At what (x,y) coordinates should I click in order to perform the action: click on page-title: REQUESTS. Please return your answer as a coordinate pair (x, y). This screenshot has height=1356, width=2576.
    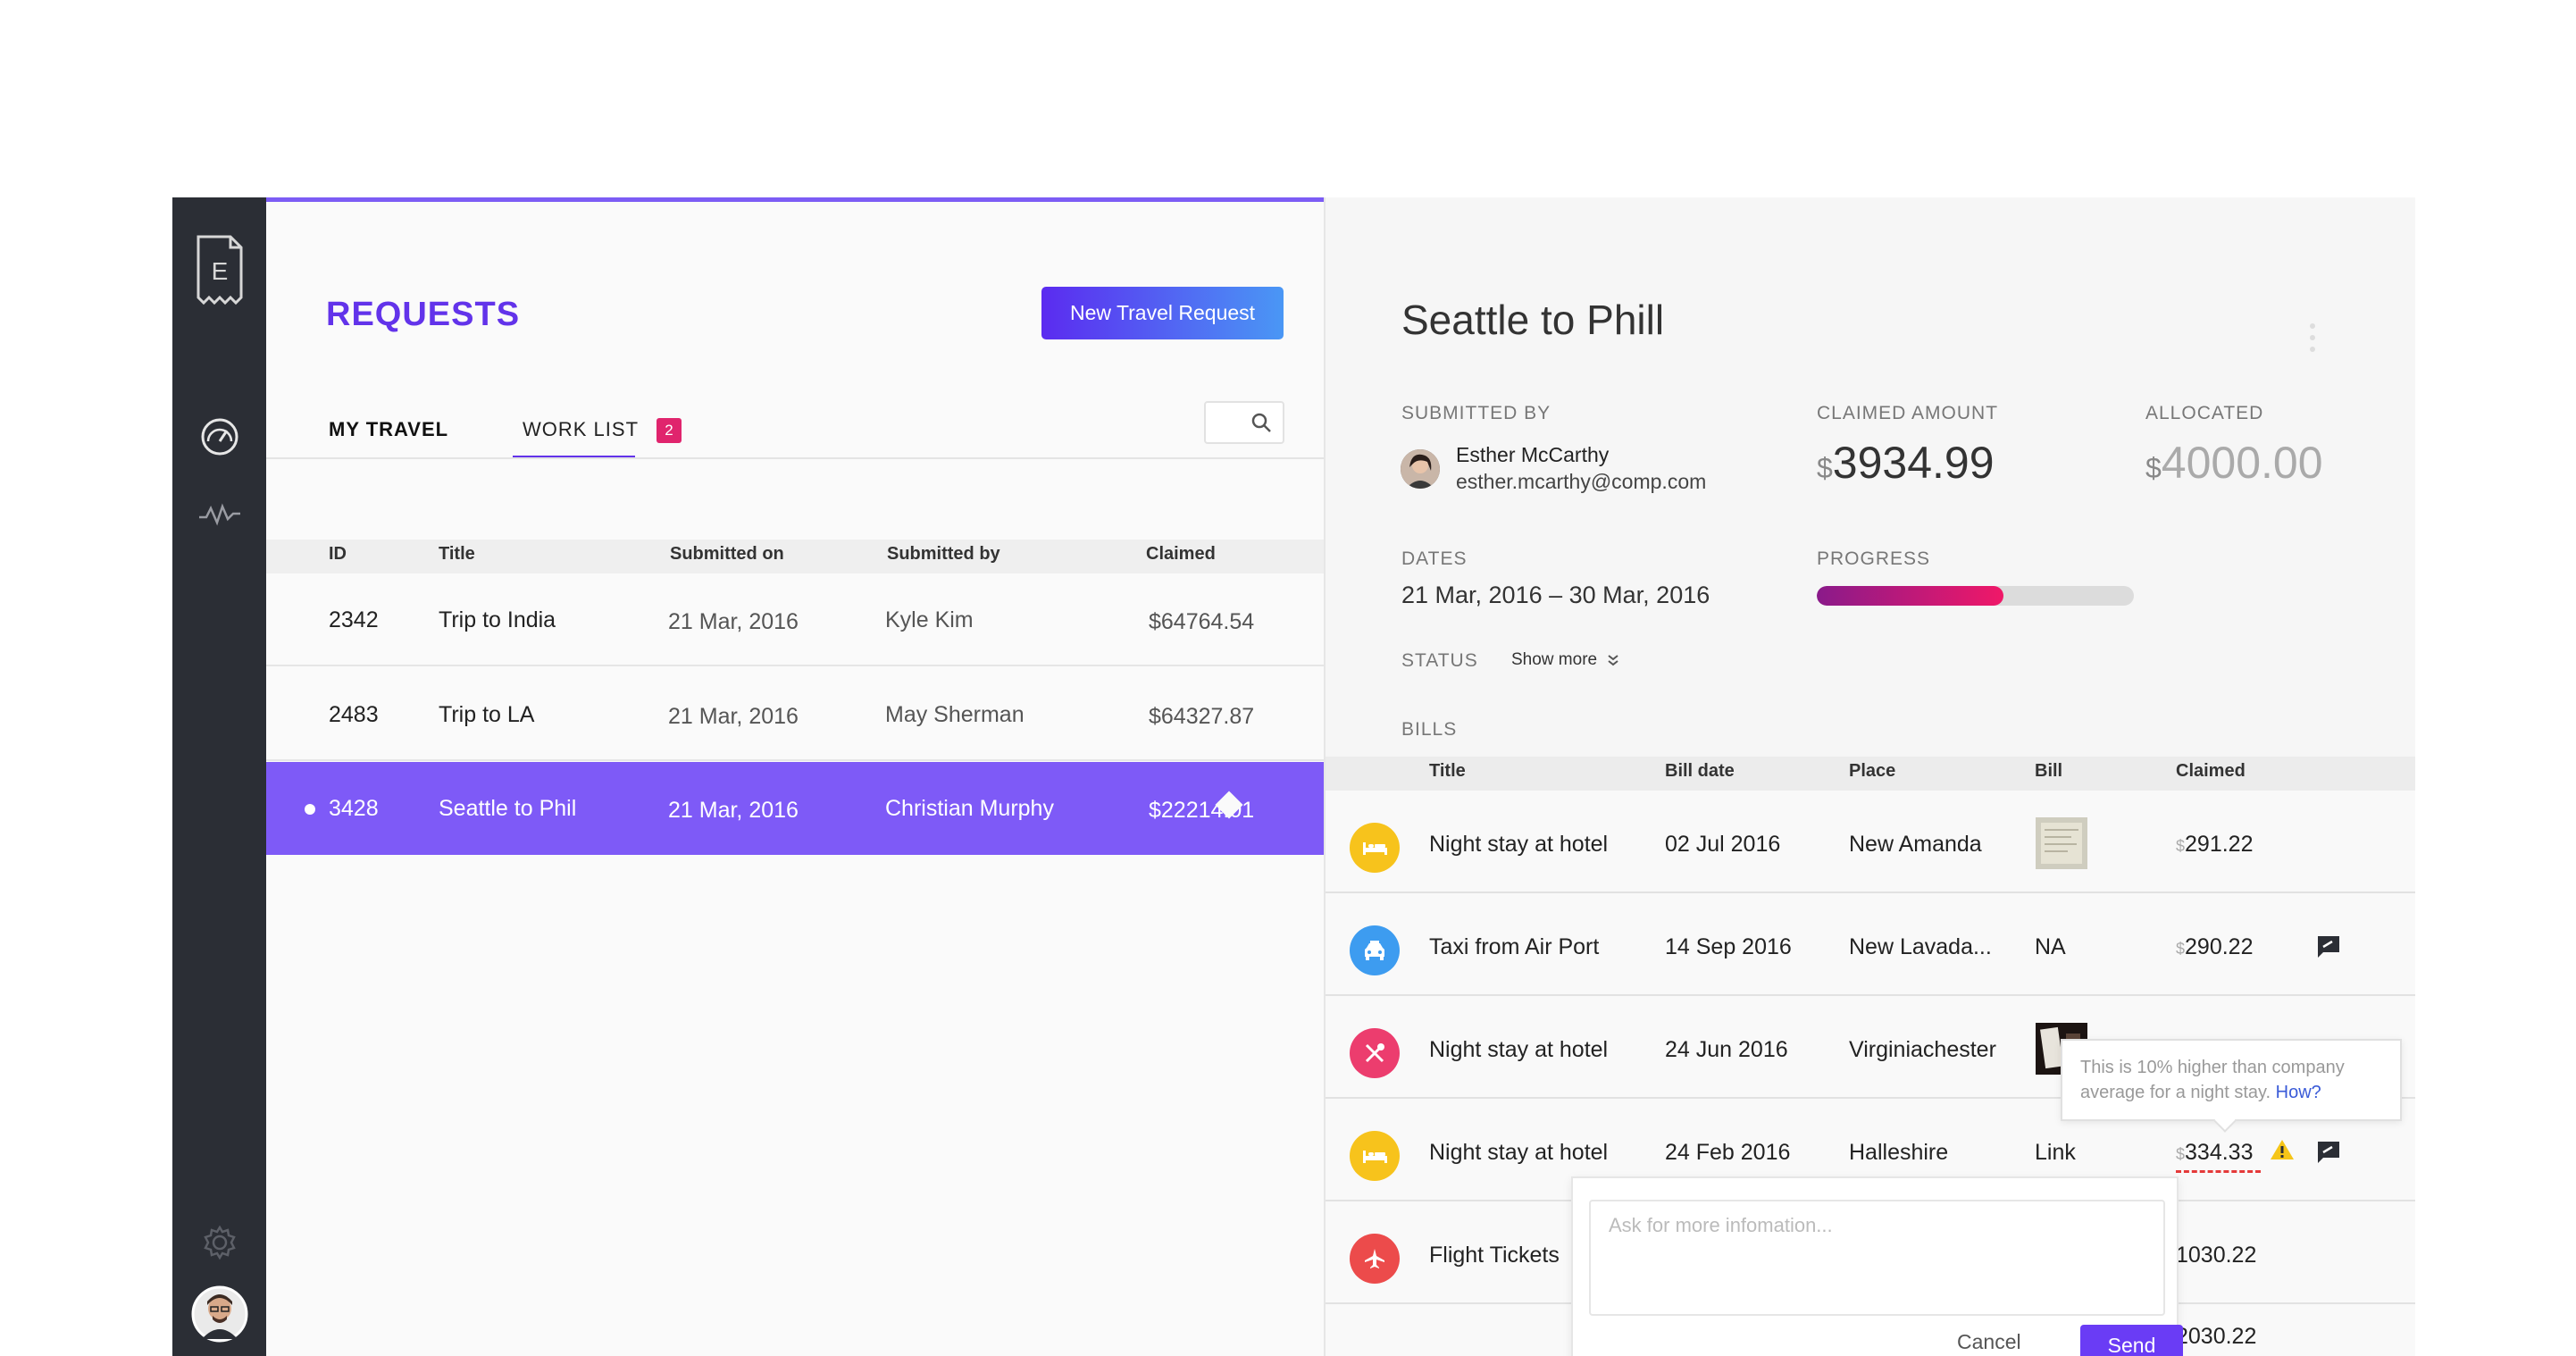
    Looking at the image, I should click on (424, 314).